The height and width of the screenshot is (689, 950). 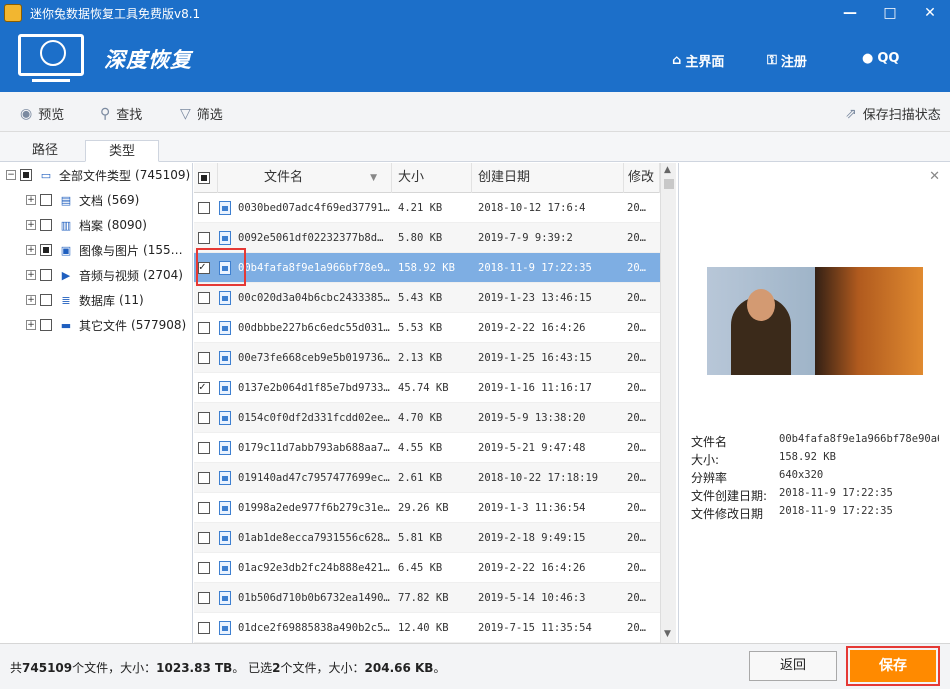 I want to click on view-tabs: 路径 类型, so click(x=475, y=147).